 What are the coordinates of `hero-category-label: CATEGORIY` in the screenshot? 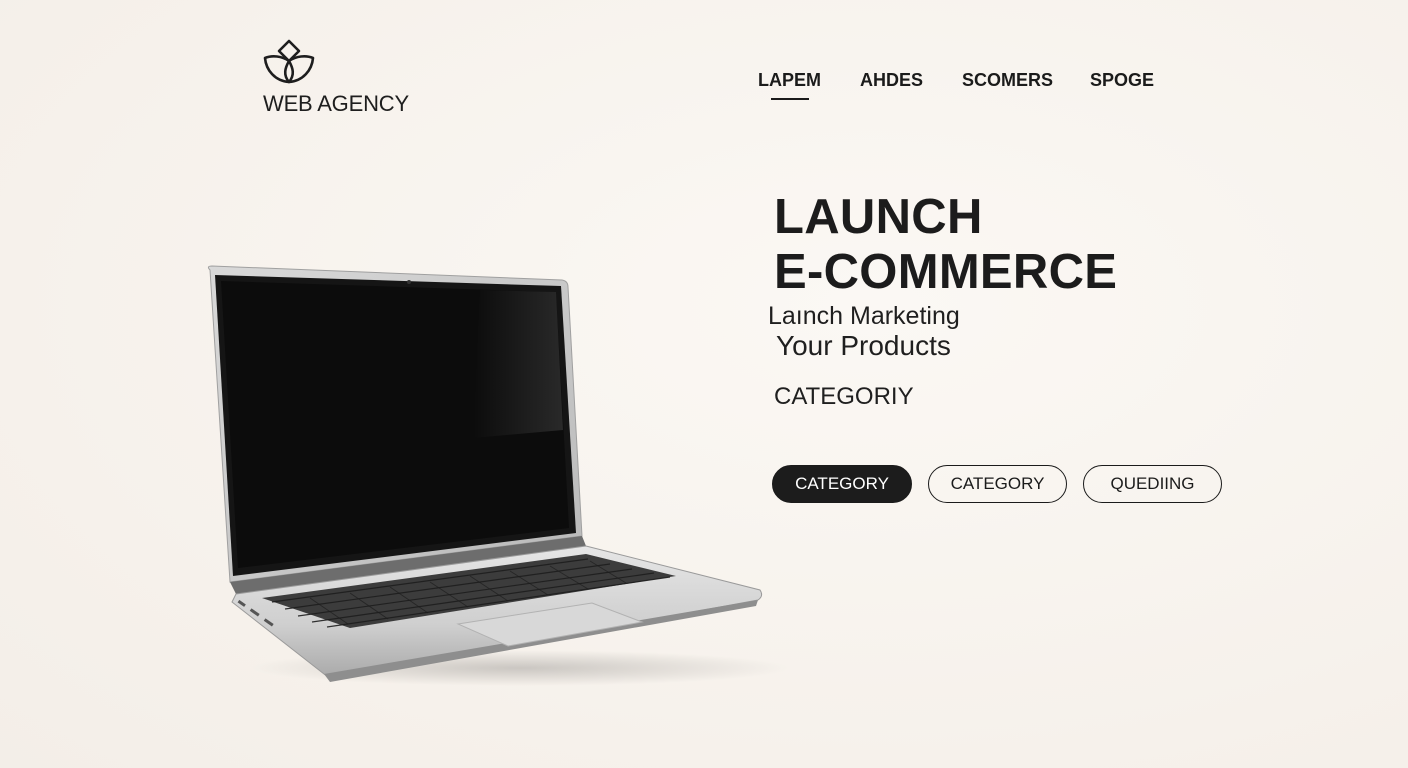 It's located at (844, 396).